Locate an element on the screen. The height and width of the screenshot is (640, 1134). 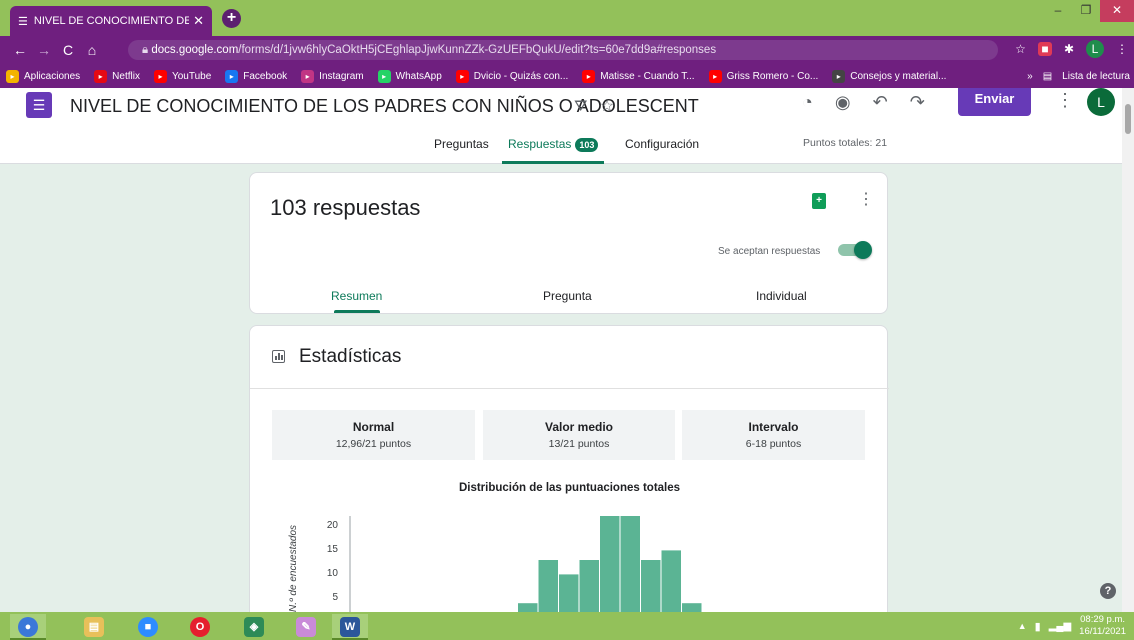
bookmark-label: Facebook is located at coordinates (265, 76).